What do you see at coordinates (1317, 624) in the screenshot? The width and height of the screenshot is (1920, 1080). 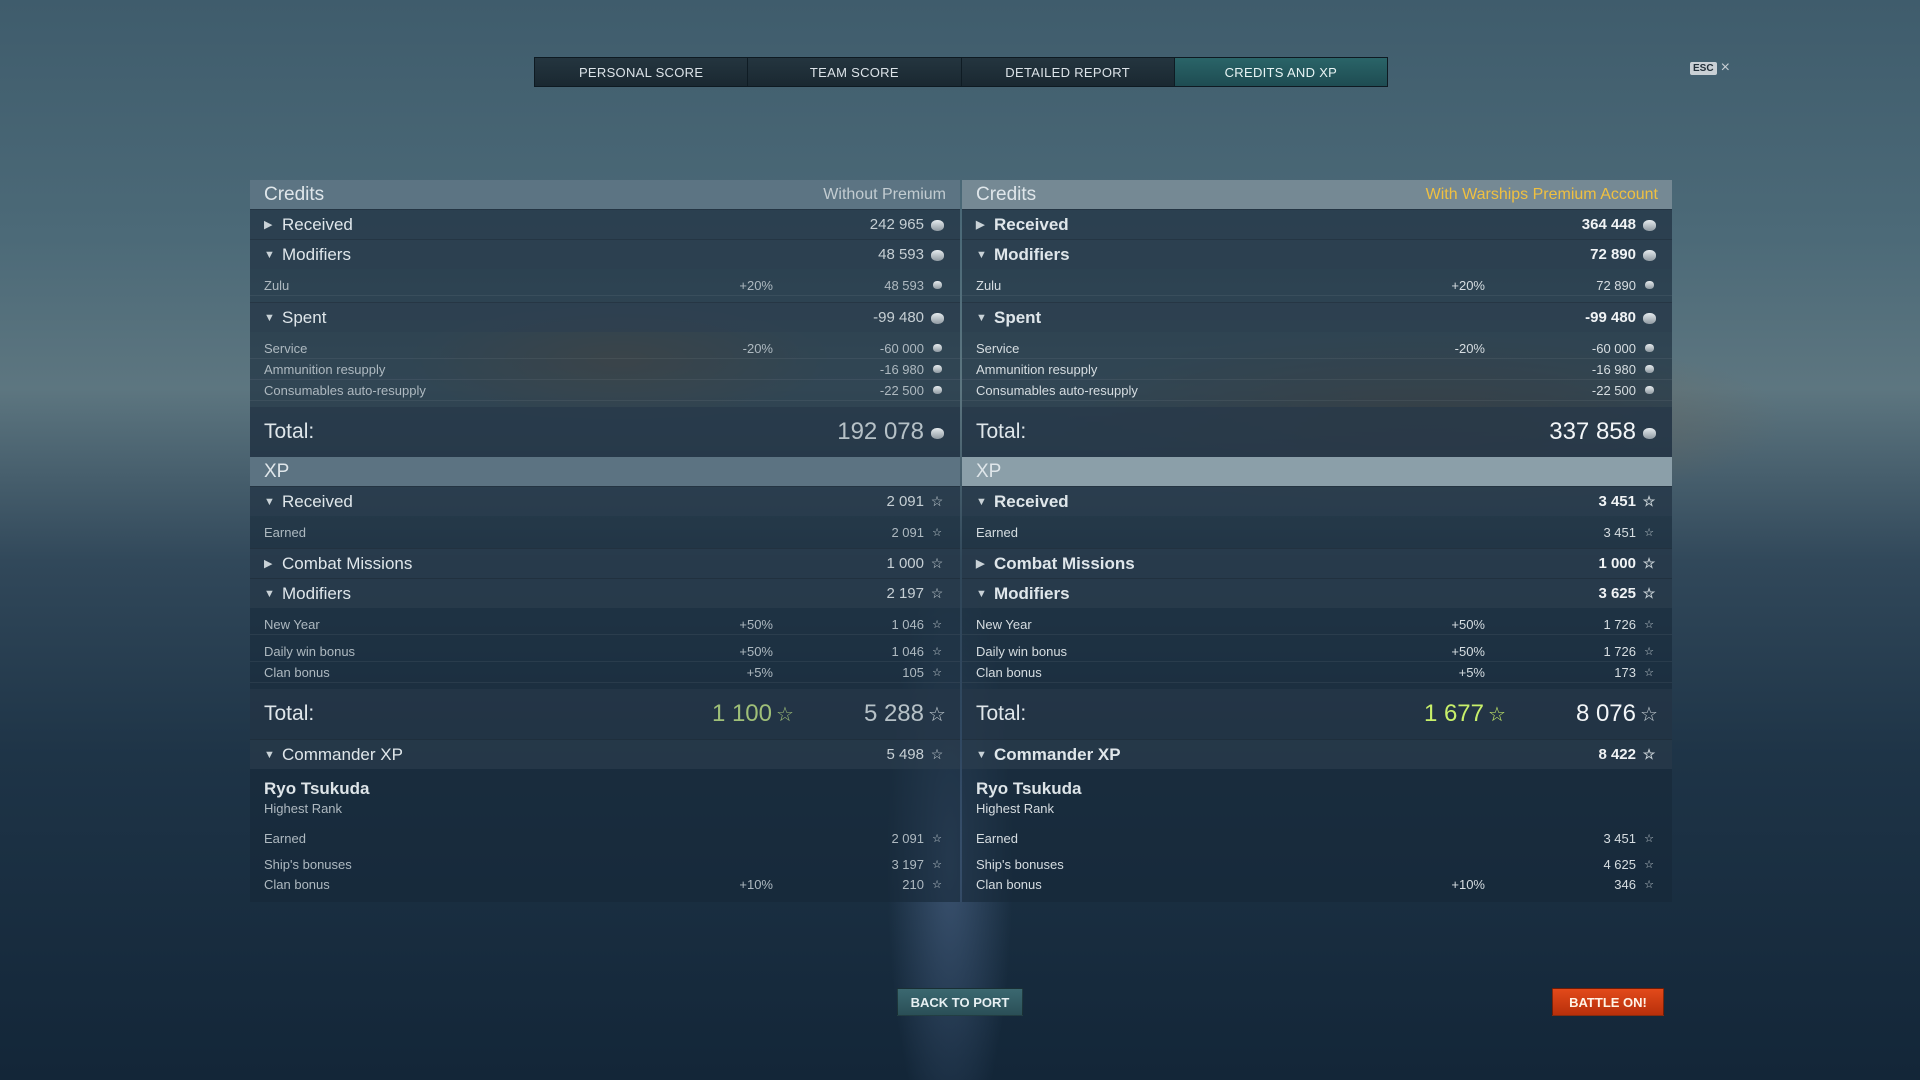 I see `xp-modifier-row-new-year: New Year +50% 1 726 ☆` at bounding box center [1317, 624].